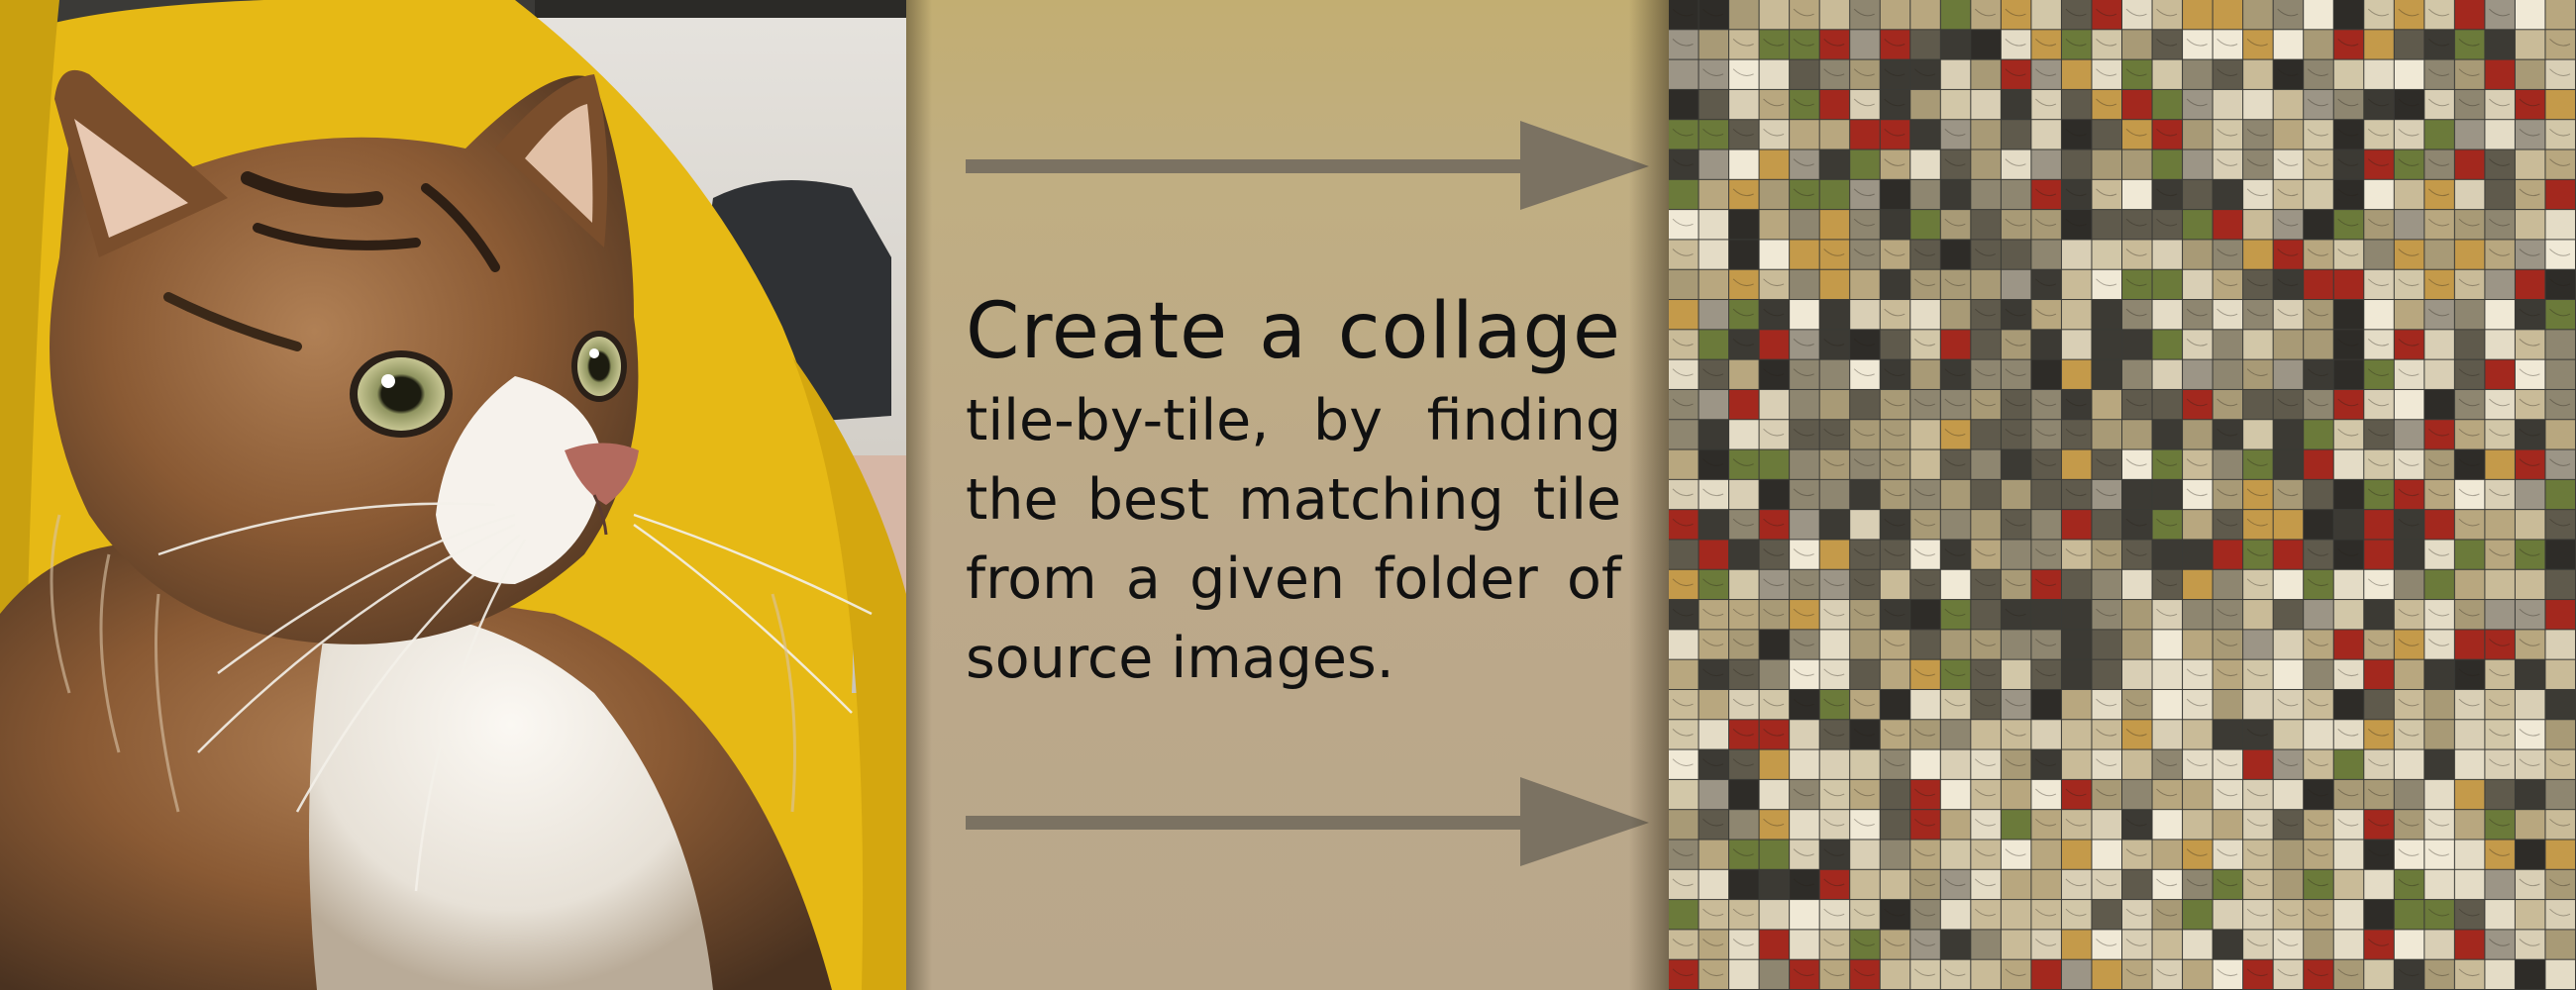 The image size is (2576, 990). What do you see at coordinates (1307, 822) in the screenshot?
I see `arrow-right-icon` at bounding box center [1307, 822].